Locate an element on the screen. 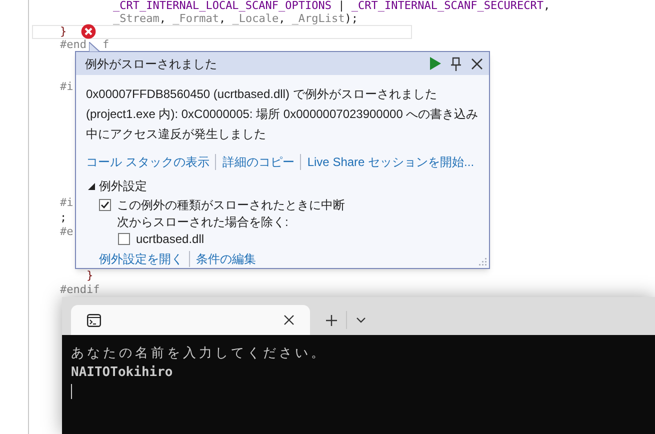 The image size is (655, 434). code-text: _ArgList is located at coordinates (318, 18).